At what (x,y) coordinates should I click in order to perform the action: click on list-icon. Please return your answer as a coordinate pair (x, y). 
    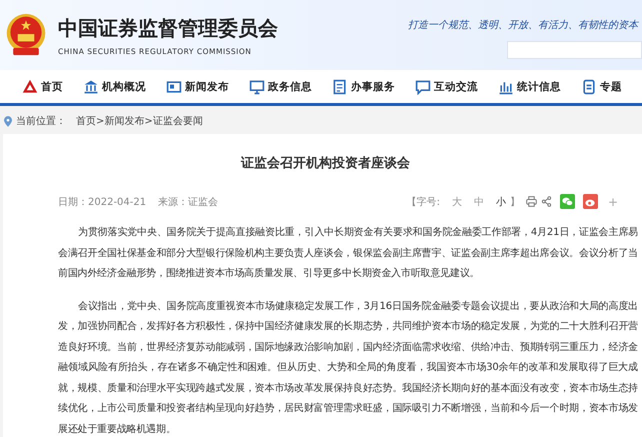
    Looking at the image, I should click on (589, 86).